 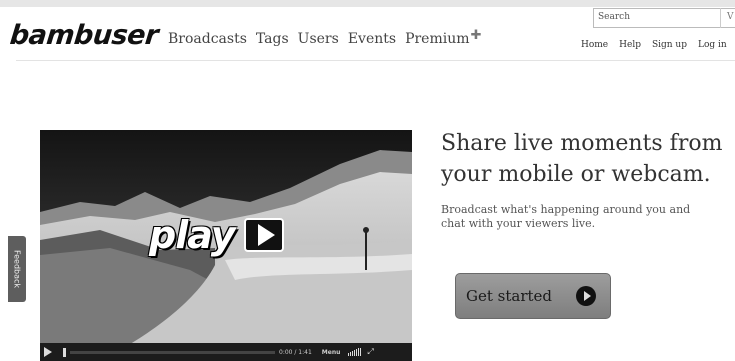 I want to click on main-nav: Broadcasts Tags Users Events Premium ✚, so click(x=325, y=37).